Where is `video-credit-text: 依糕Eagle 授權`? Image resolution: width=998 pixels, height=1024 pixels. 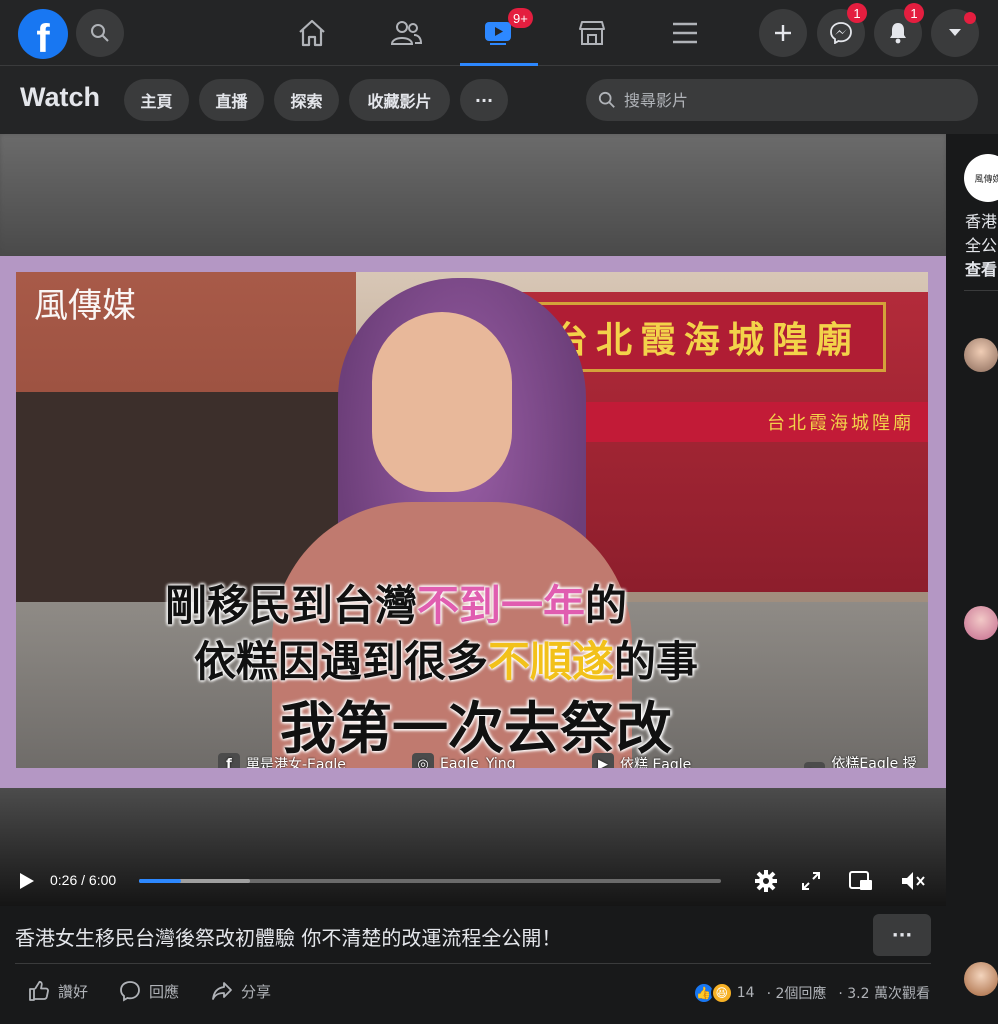
video-credit-text: 依糕Eagle 授權 is located at coordinates (874, 762).